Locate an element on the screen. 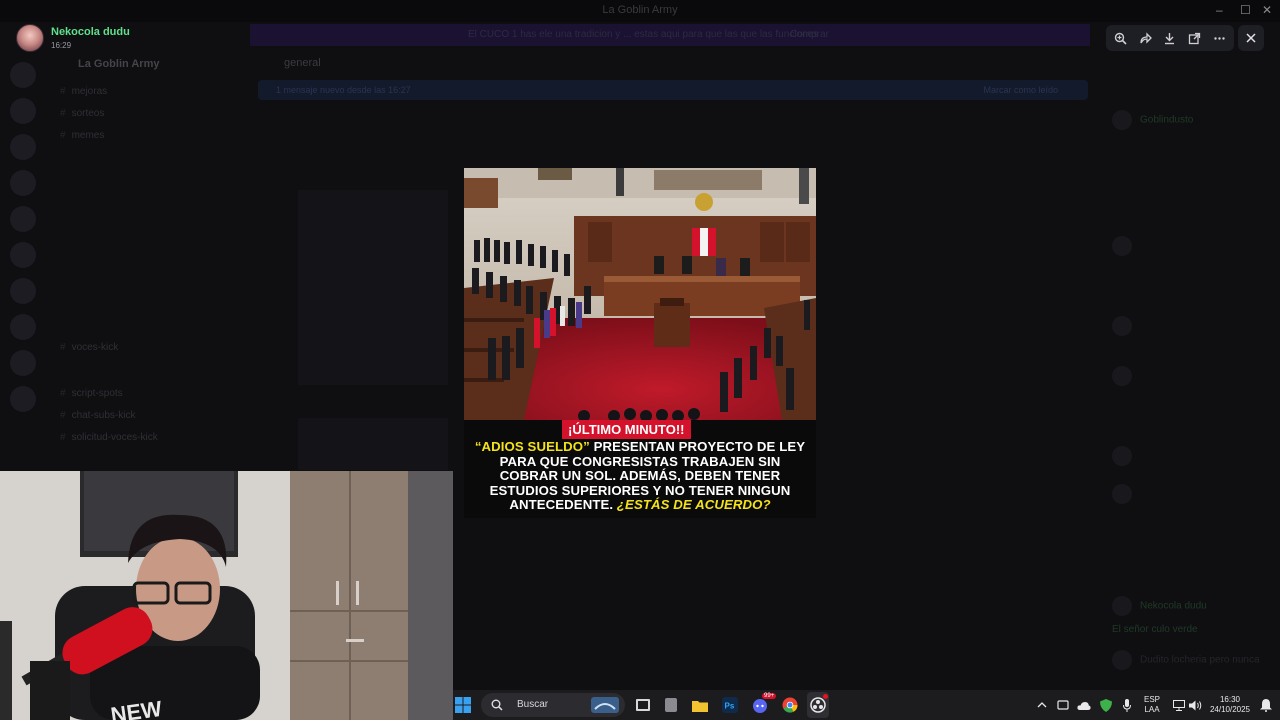  post-timestamp: 16:29 is located at coordinates (61, 45).